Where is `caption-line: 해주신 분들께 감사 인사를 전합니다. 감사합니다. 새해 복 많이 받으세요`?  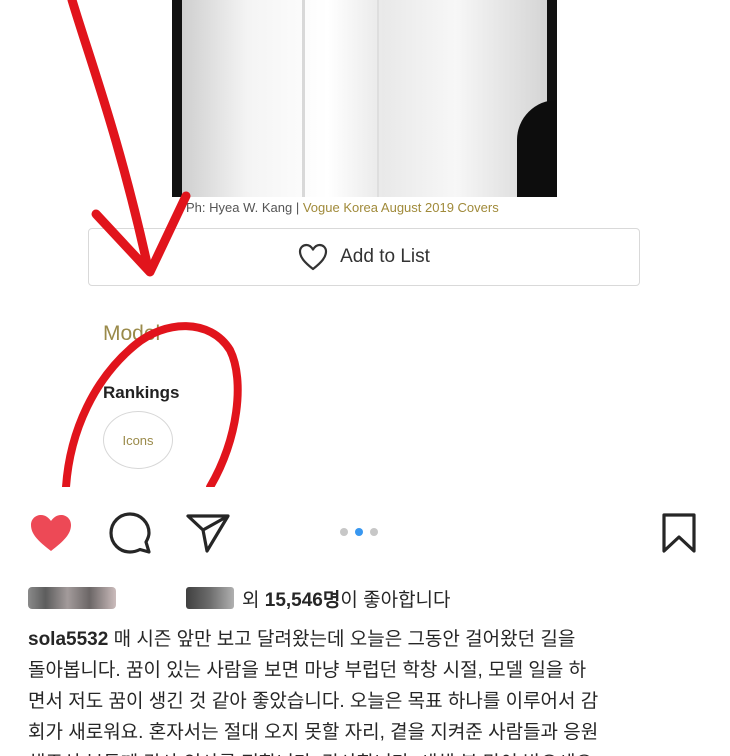 caption-line: 해주신 분들께 감사 인사를 전합니다. 감사합니다. 새해 복 많이 받으세요 is located at coordinates (368, 752).